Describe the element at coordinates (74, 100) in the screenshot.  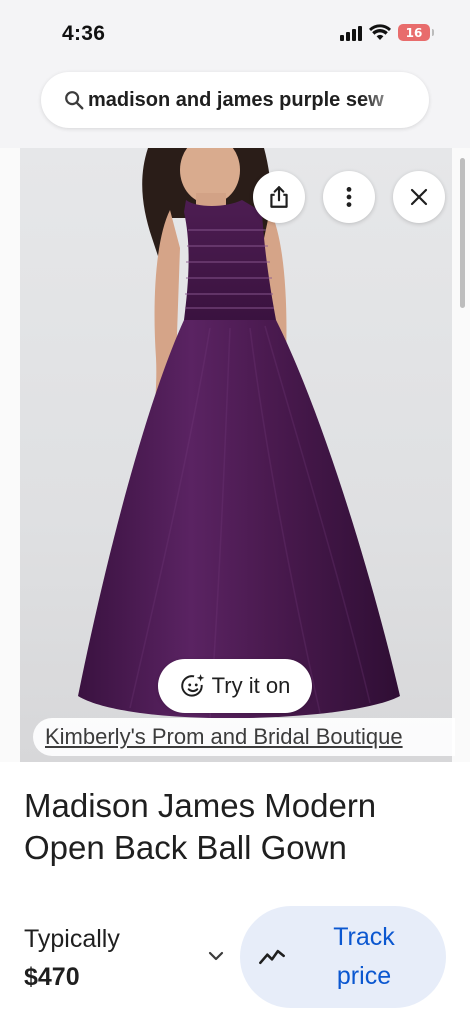
I see `search-icon` at that location.